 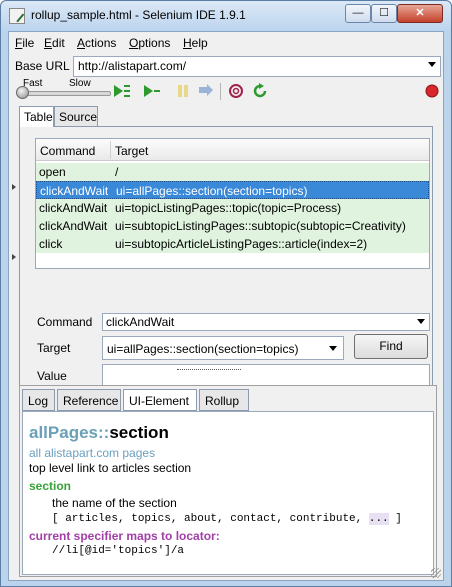 I want to click on panel-splitter, so click(x=226, y=371).